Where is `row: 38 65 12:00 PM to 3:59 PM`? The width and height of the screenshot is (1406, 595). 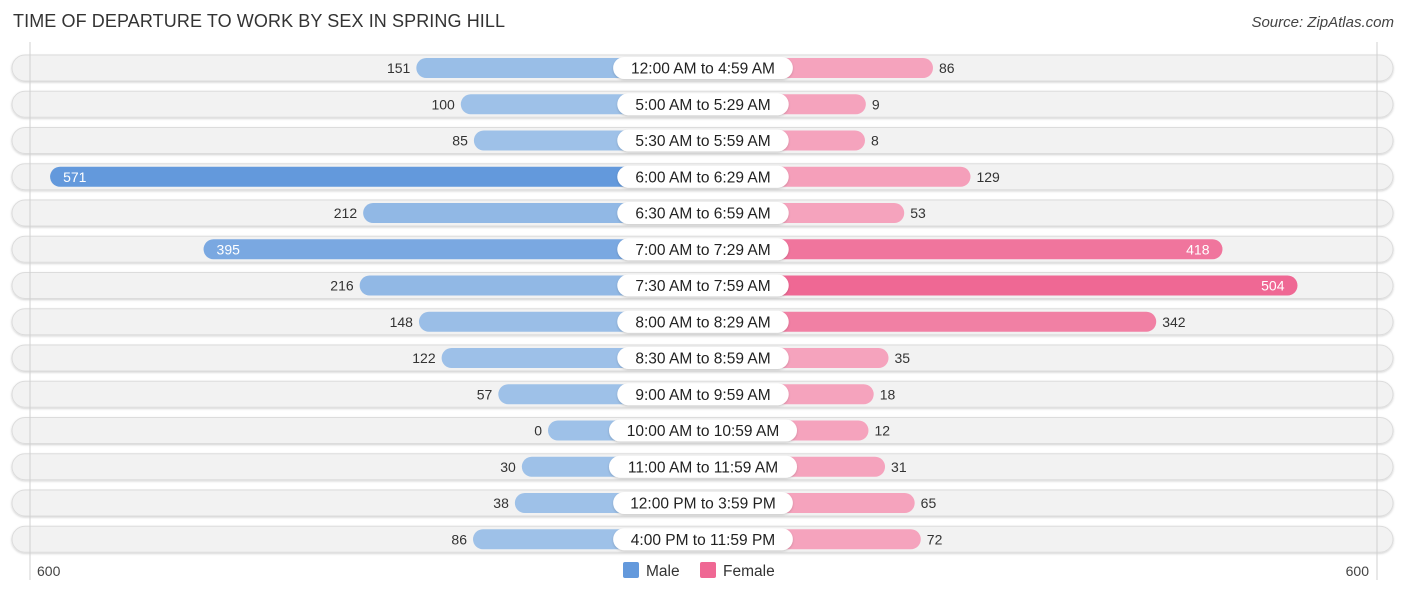
row: 38 65 12:00 PM to 3:59 PM is located at coordinates (714, 503).